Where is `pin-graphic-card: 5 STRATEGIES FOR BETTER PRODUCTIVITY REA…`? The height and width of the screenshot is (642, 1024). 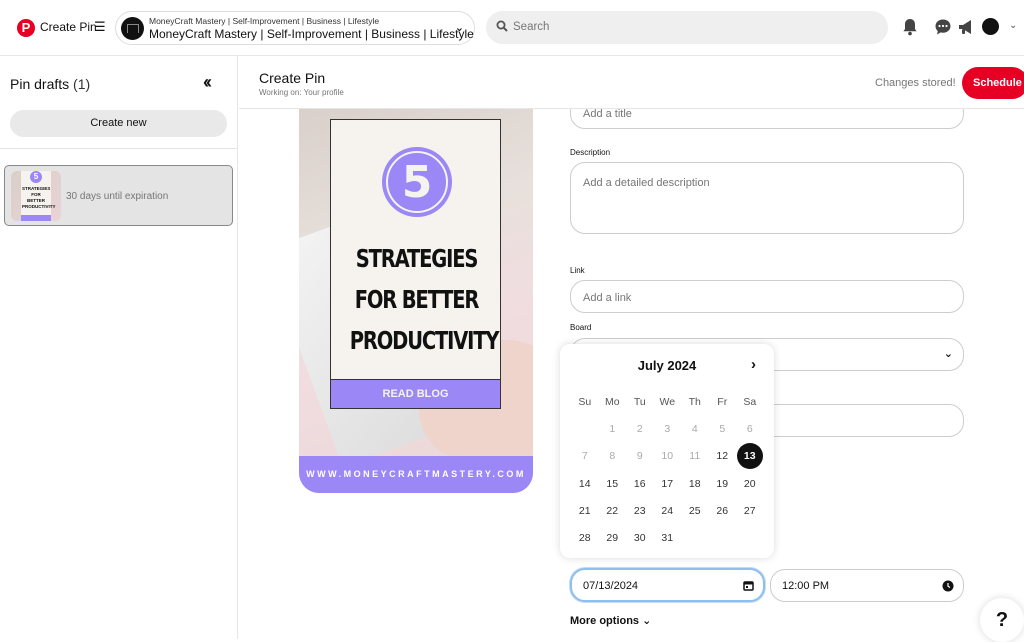 pin-graphic-card: 5 STRATEGIES FOR BETTER PRODUCTIVITY REA… is located at coordinates (415, 264).